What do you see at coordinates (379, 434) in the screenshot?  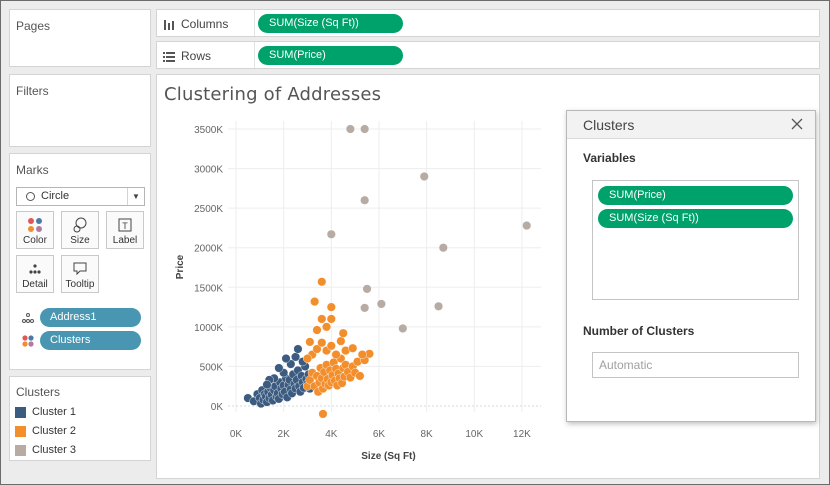 I see `x-tick-label: 6K` at bounding box center [379, 434].